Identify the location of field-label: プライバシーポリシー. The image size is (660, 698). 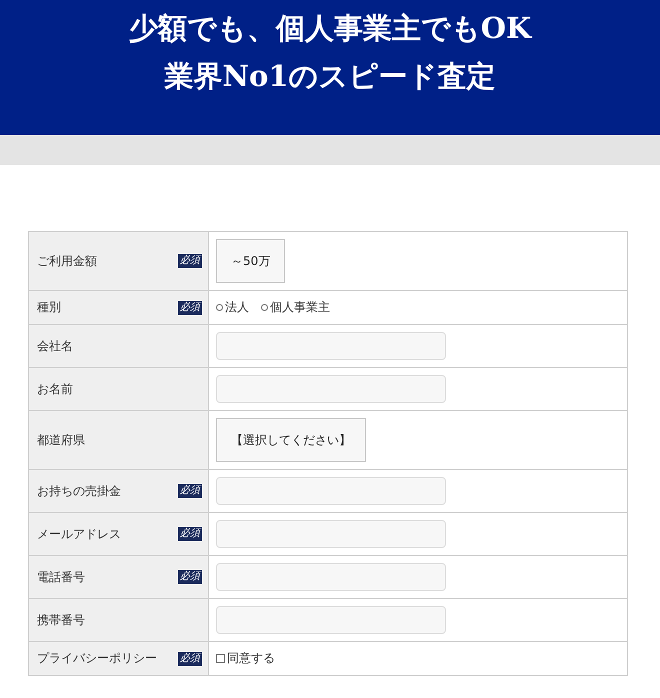
(97, 658).